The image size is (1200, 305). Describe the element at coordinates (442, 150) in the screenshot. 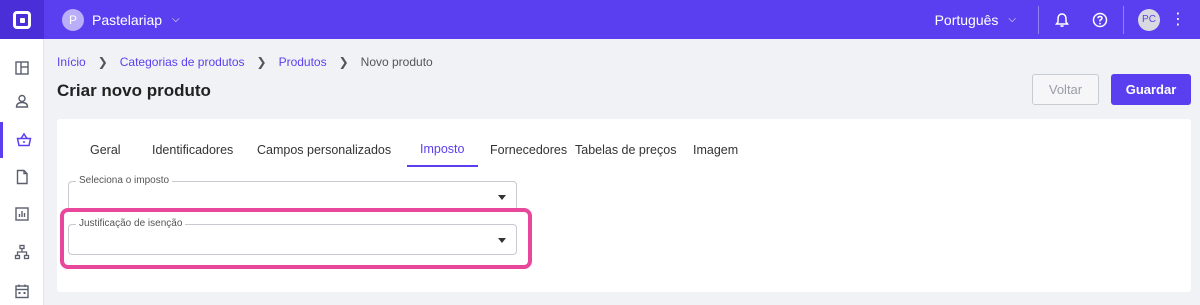

I see `tab-tax: Imposto` at that location.